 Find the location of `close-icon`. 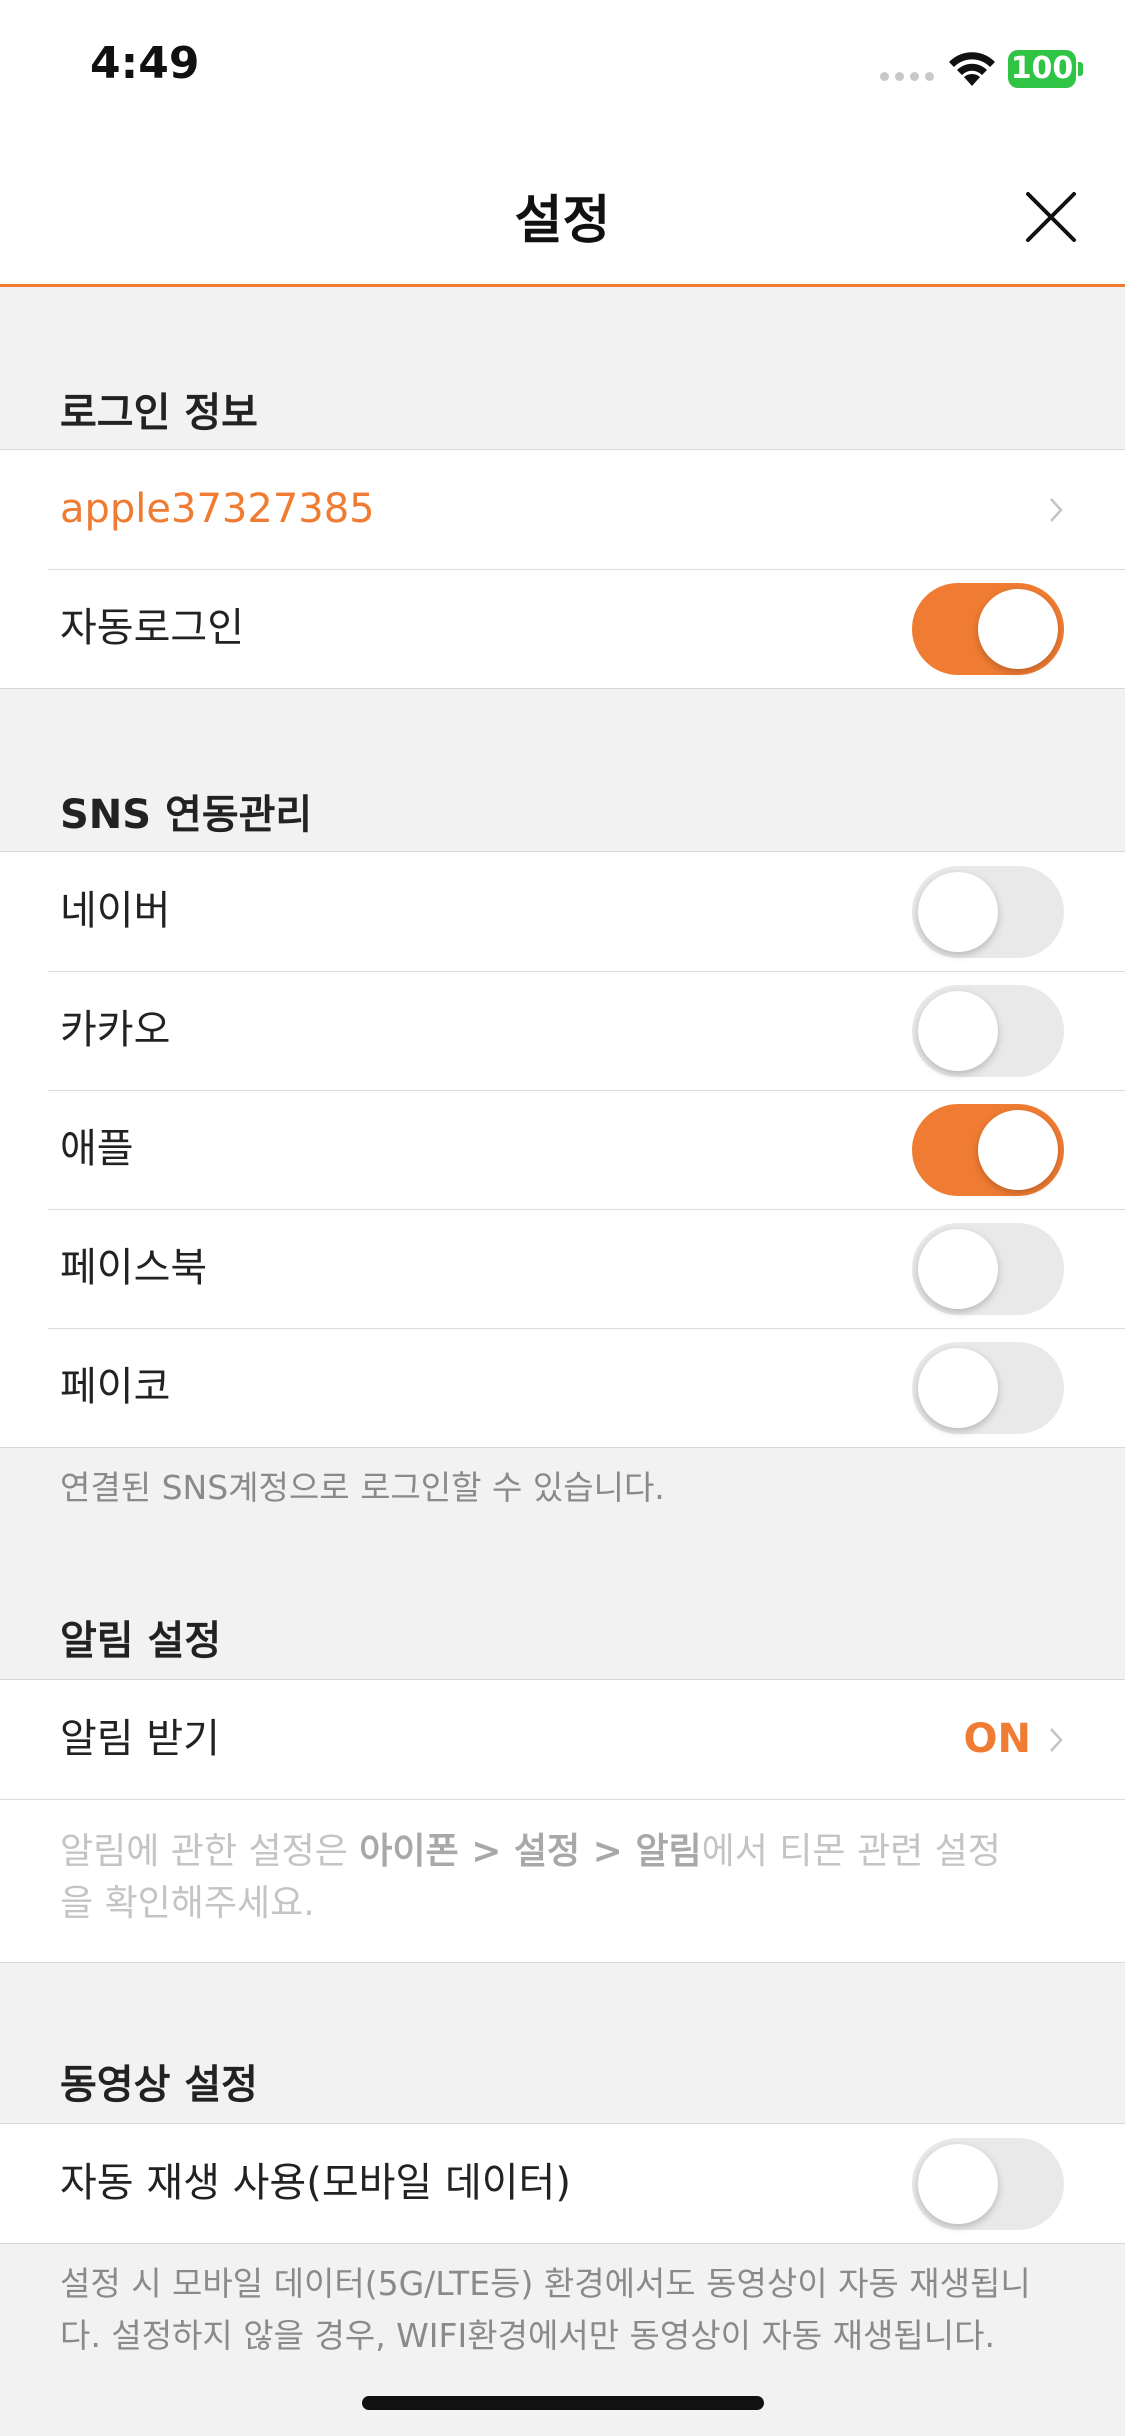

close-icon is located at coordinates (1051, 217).